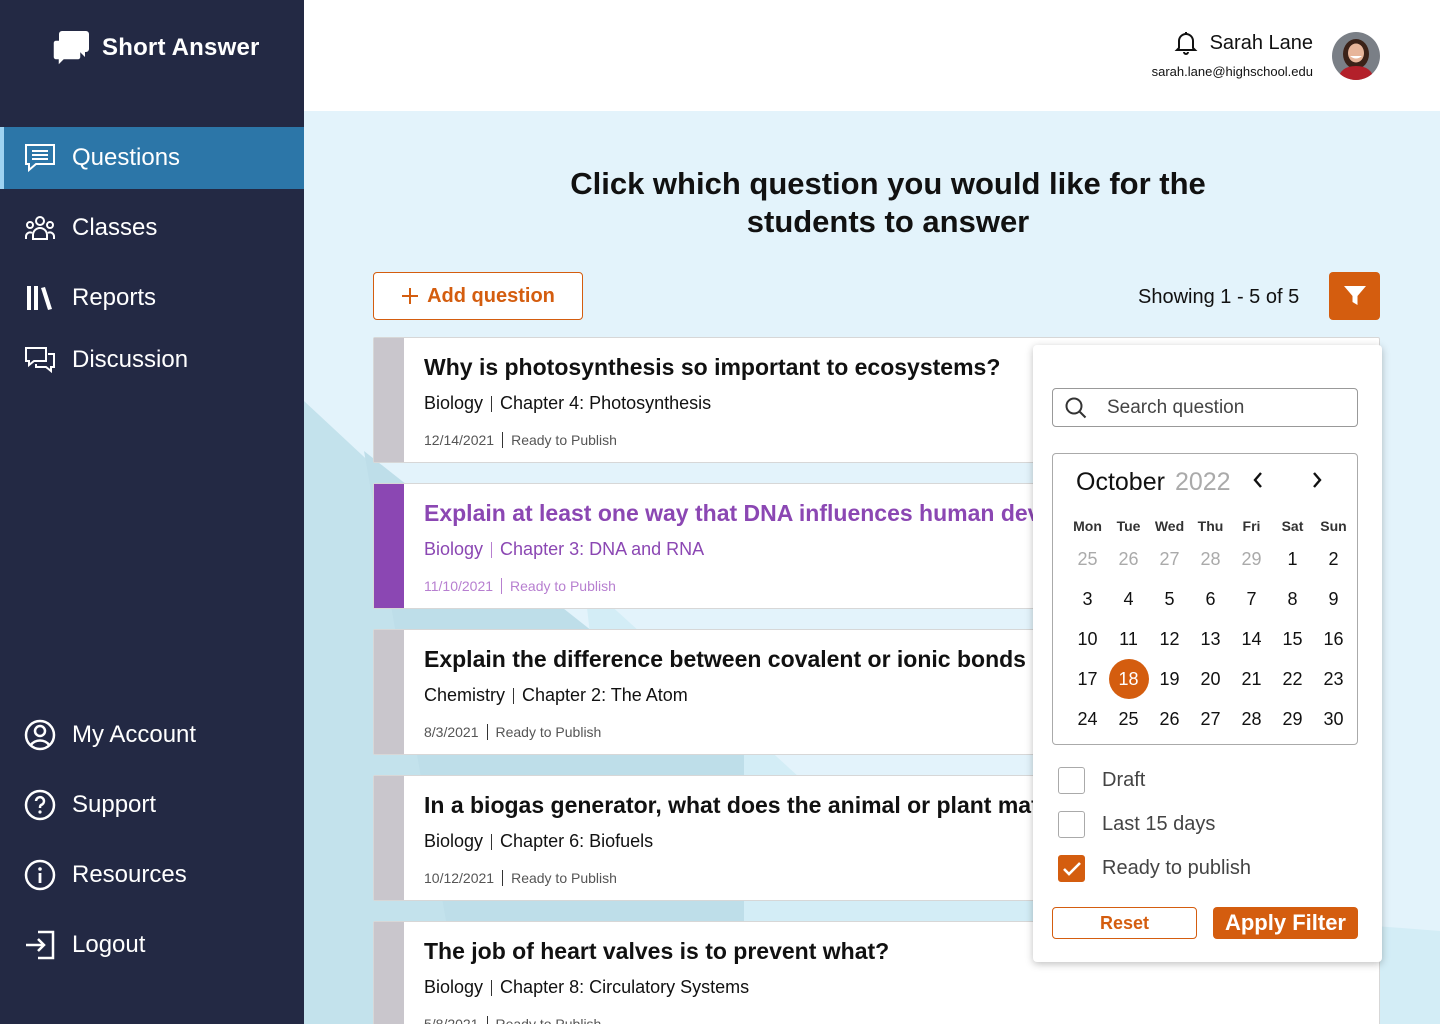  I want to click on sidebar-item-resources: Resources, so click(152, 875).